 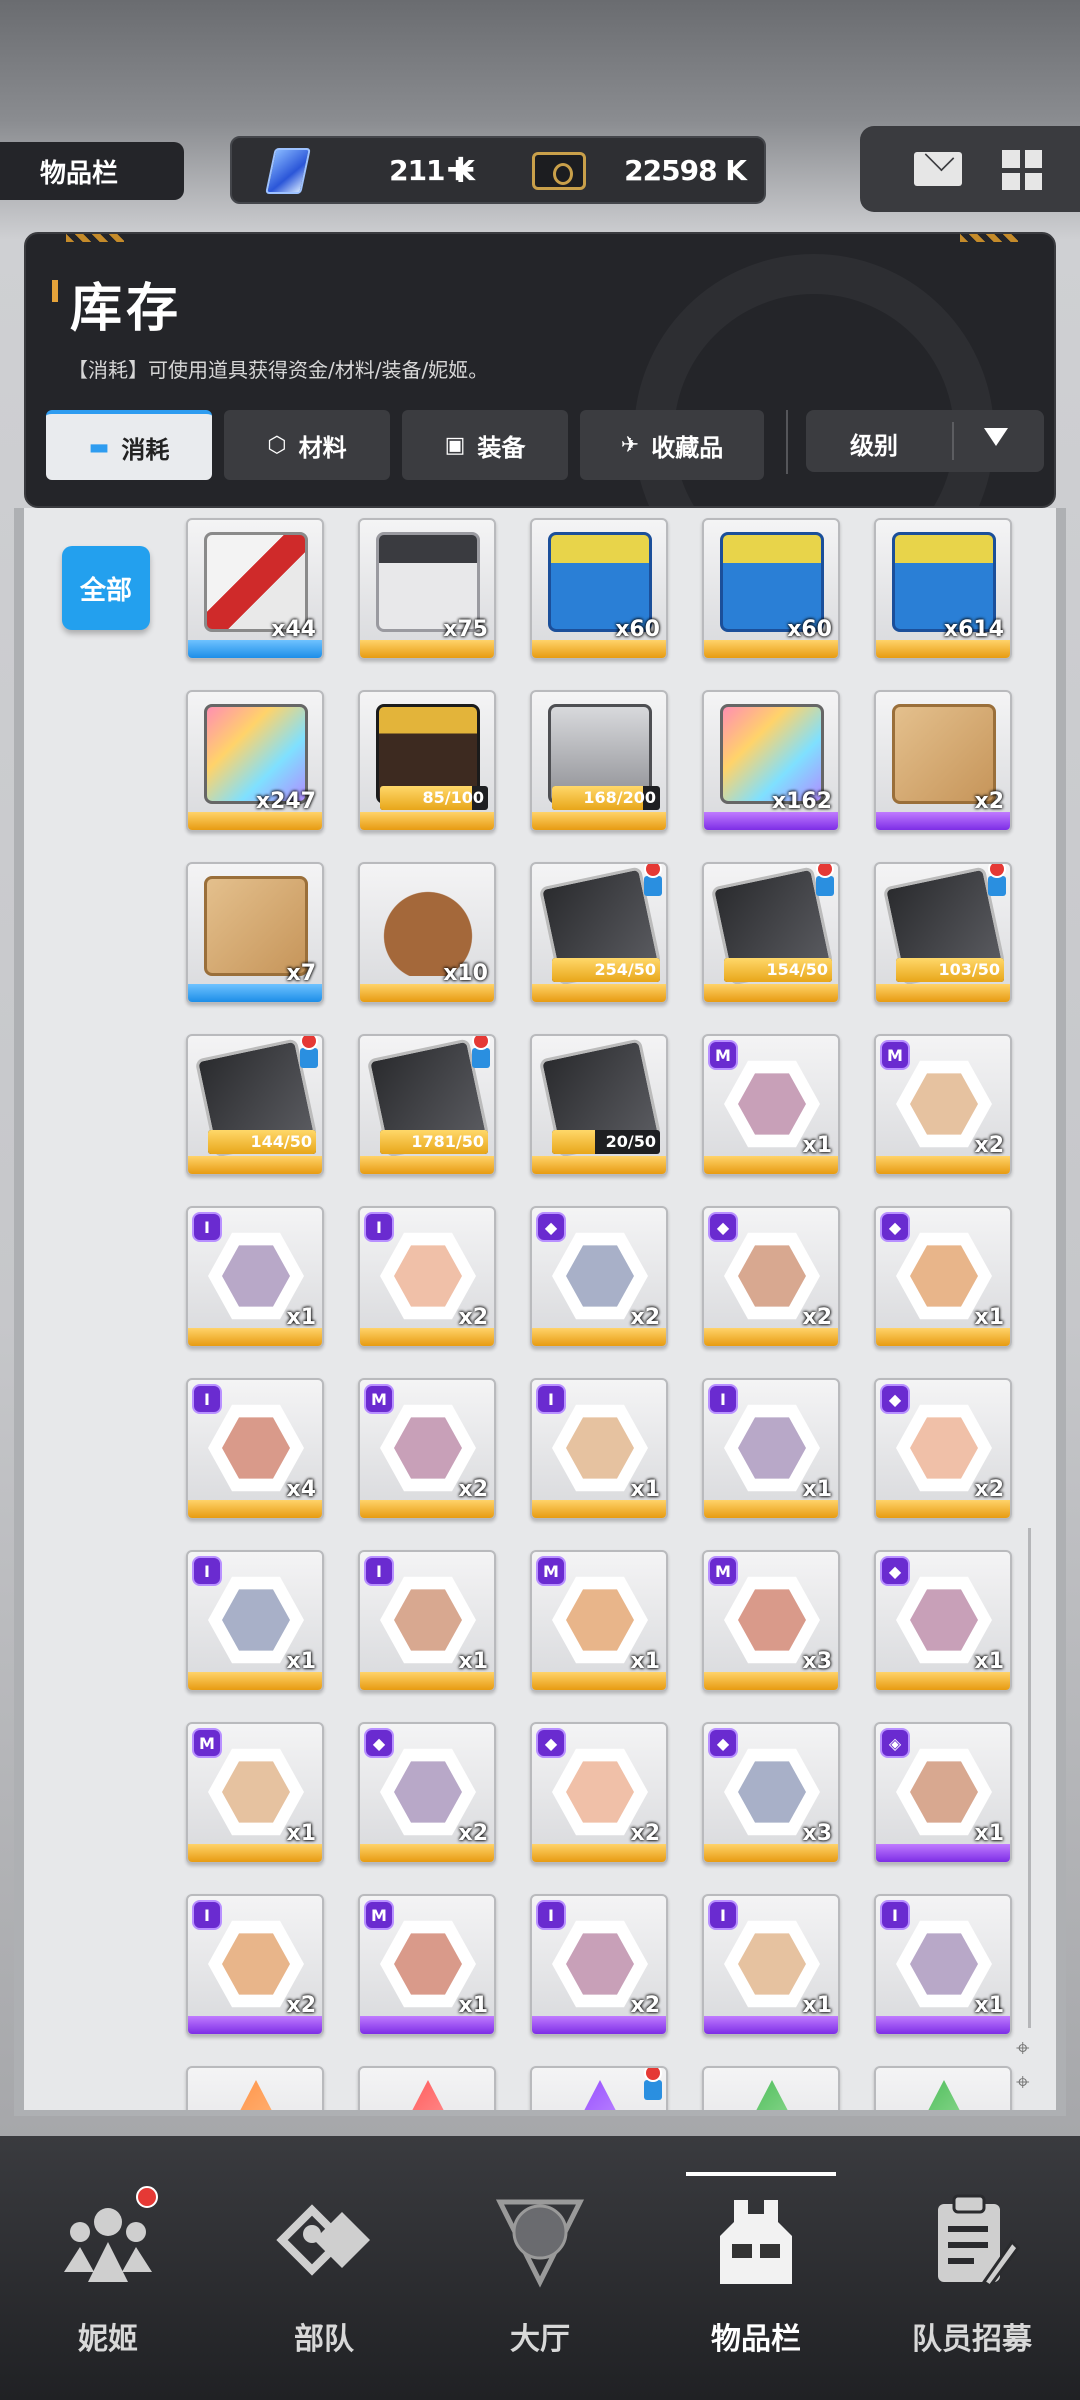 What do you see at coordinates (255, 589) in the screenshot?
I see `inventory-item: x44` at bounding box center [255, 589].